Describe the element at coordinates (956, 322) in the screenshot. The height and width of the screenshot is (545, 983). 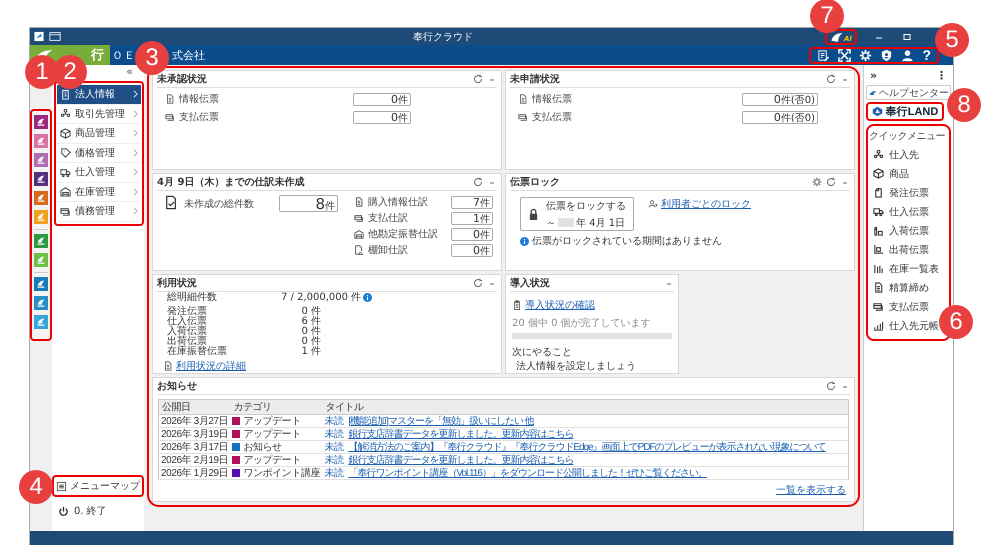
I see `callout-badge: 6` at that location.